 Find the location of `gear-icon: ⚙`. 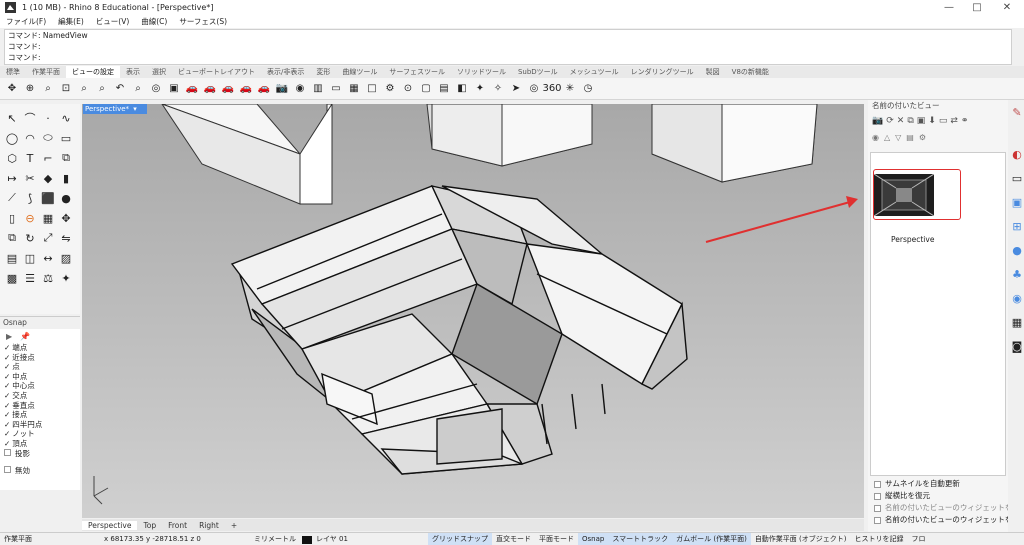

gear-icon: ⚙ is located at coordinates (390, 89).